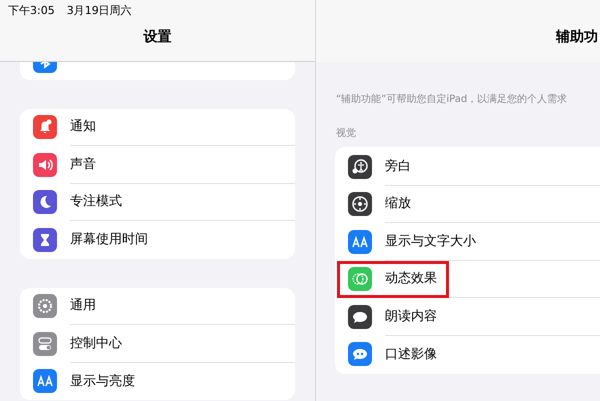 The image size is (600, 401). What do you see at coordinates (158, 37) in the screenshot?
I see `sidebar-title: 设置` at bounding box center [158, 37].